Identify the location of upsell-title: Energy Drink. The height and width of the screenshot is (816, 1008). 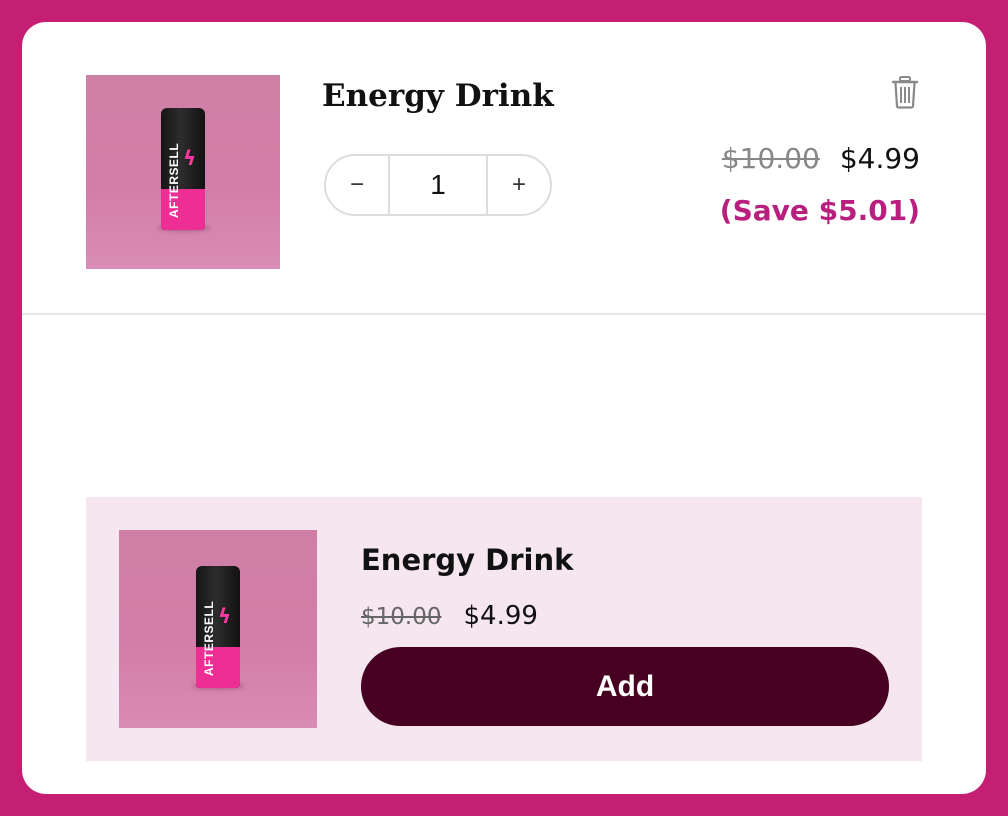
(467, 560).